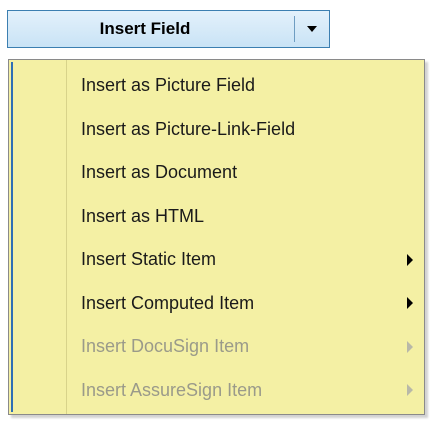 This screenshot has height=421, width=432. I want to click on menu-item-insert-static-item: Insert Static Item, so click(216, 260).